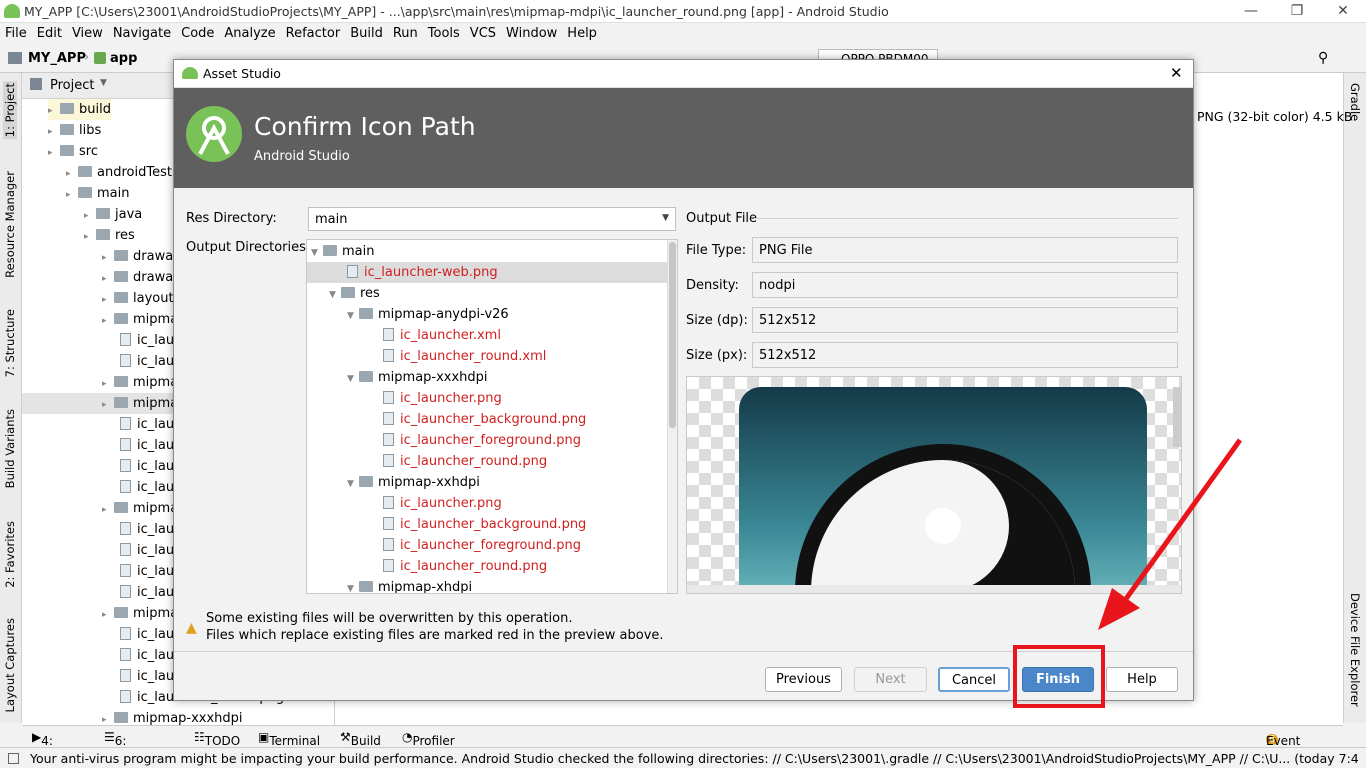  What do you see at coordinates (49, 32) in the screenshot?
I see `menu-item-edit: Edit` at bounding box center [49, 32].